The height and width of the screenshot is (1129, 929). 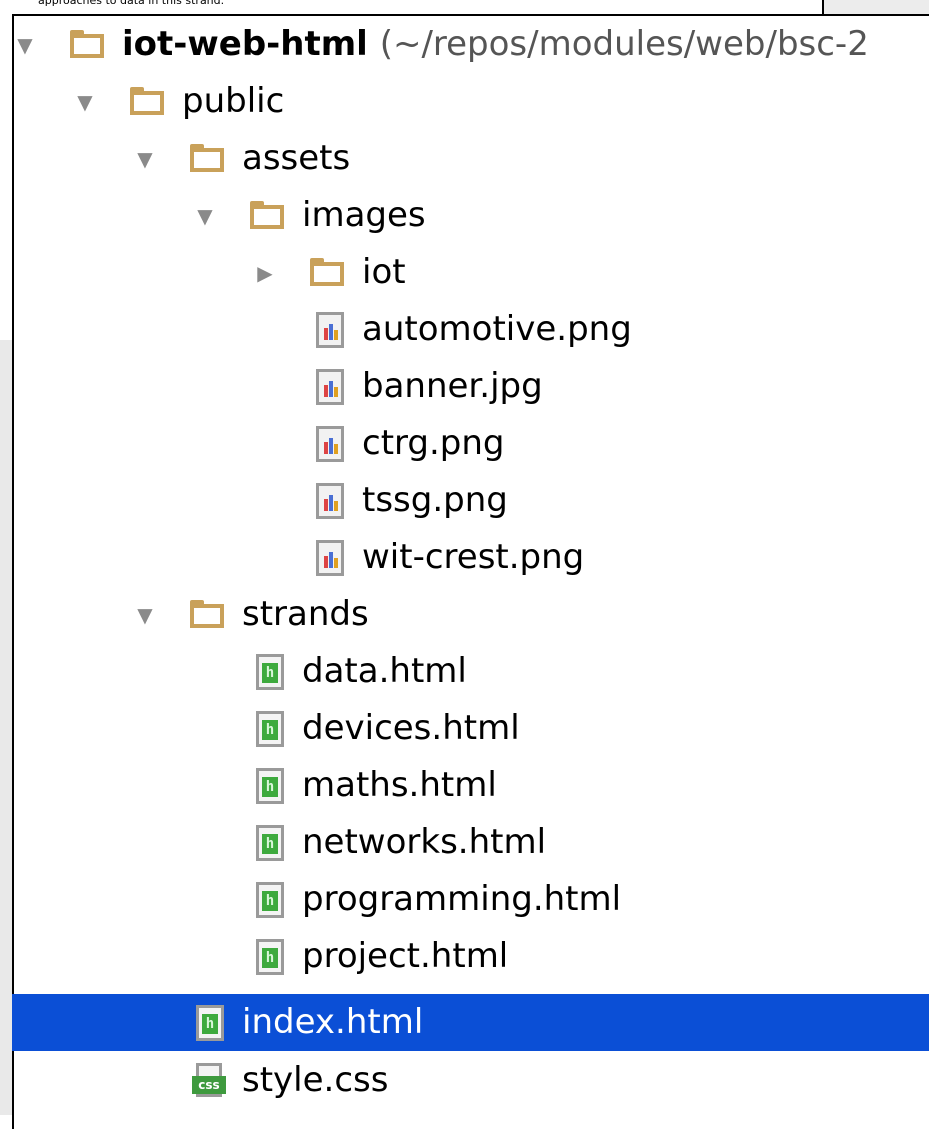 I want to click on tree-label-file: wit-crest.png, so click(x=473, y=557).